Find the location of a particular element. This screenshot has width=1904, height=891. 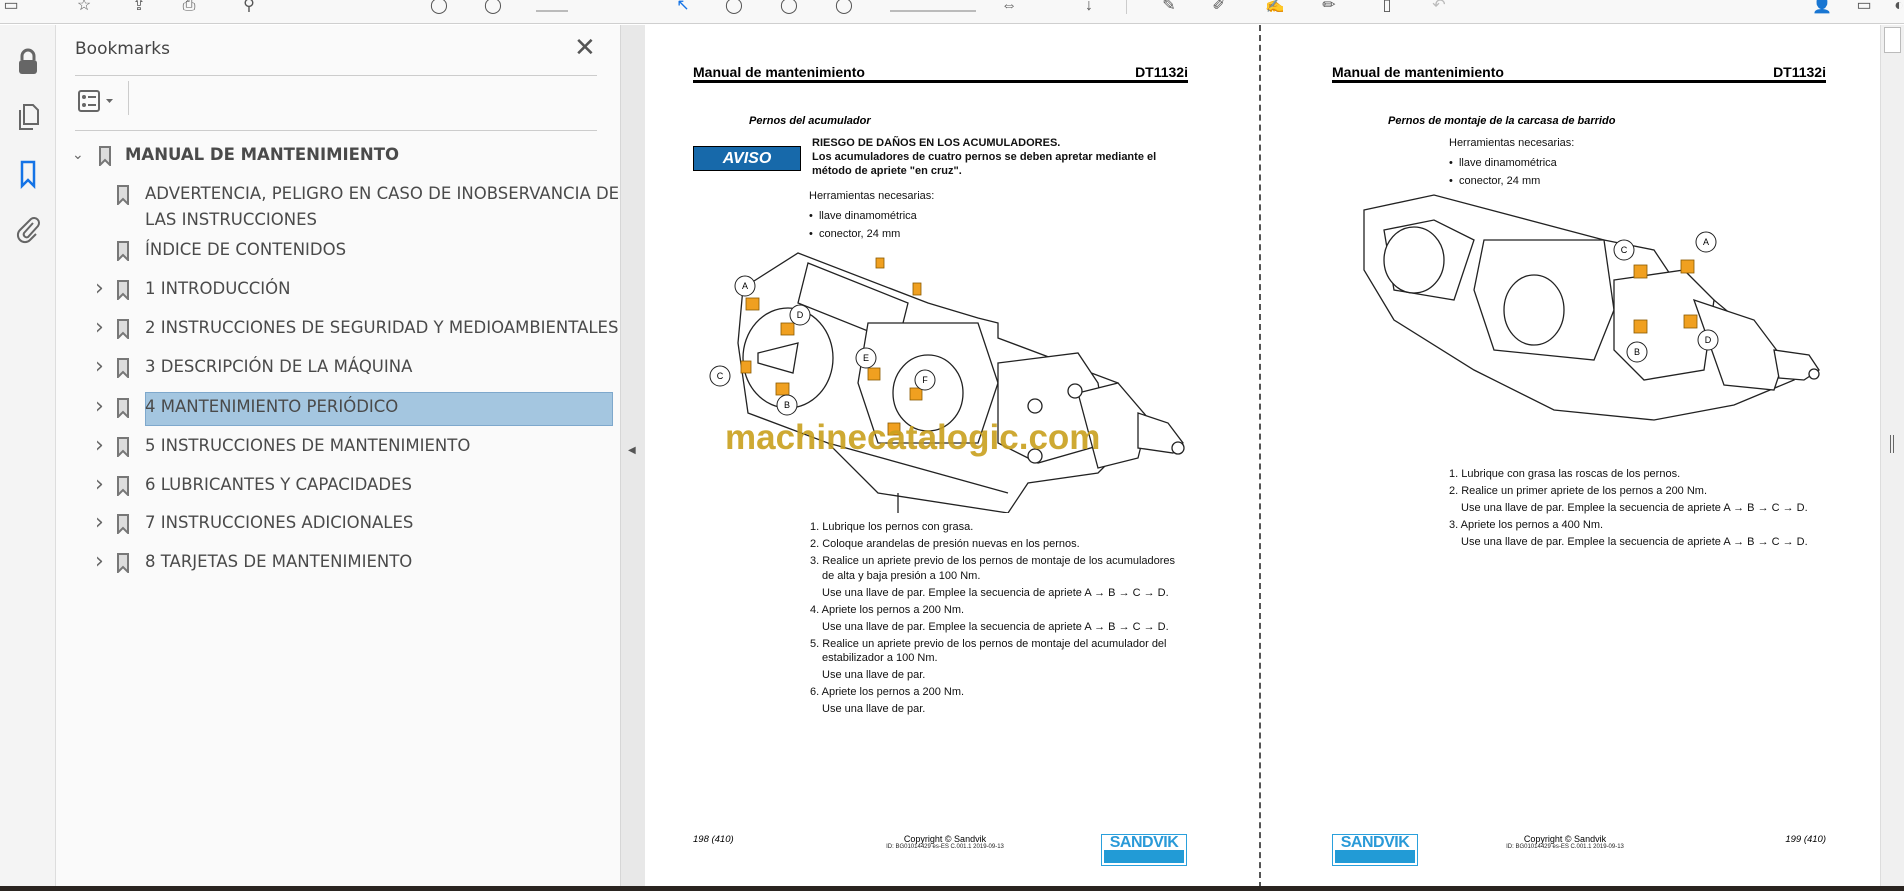

undo-icon: ↶ is located at coordinates (1439, 7).